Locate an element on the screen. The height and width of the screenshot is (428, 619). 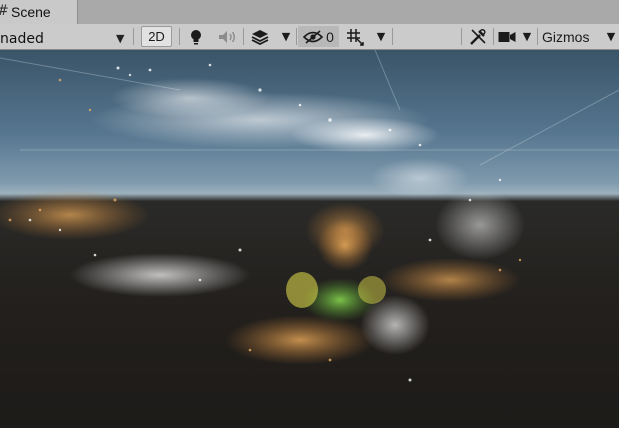
hidden-objects-toggle: 0 is located at coordinates (318, 36).